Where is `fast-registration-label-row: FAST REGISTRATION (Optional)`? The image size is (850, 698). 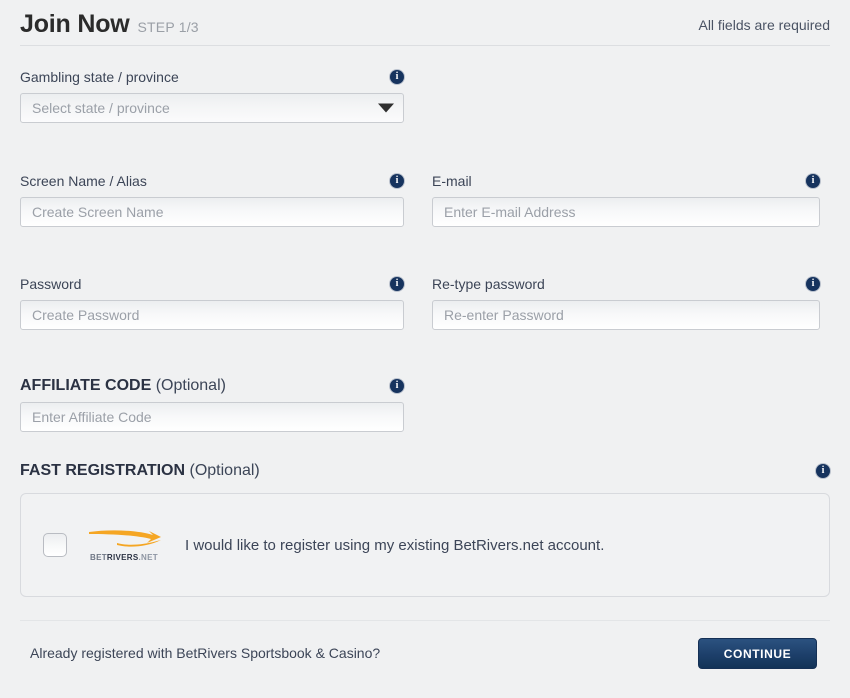 fast-registration-label-row: FAST REGISTRATION (Optional) is located at coordinates (425, 471).